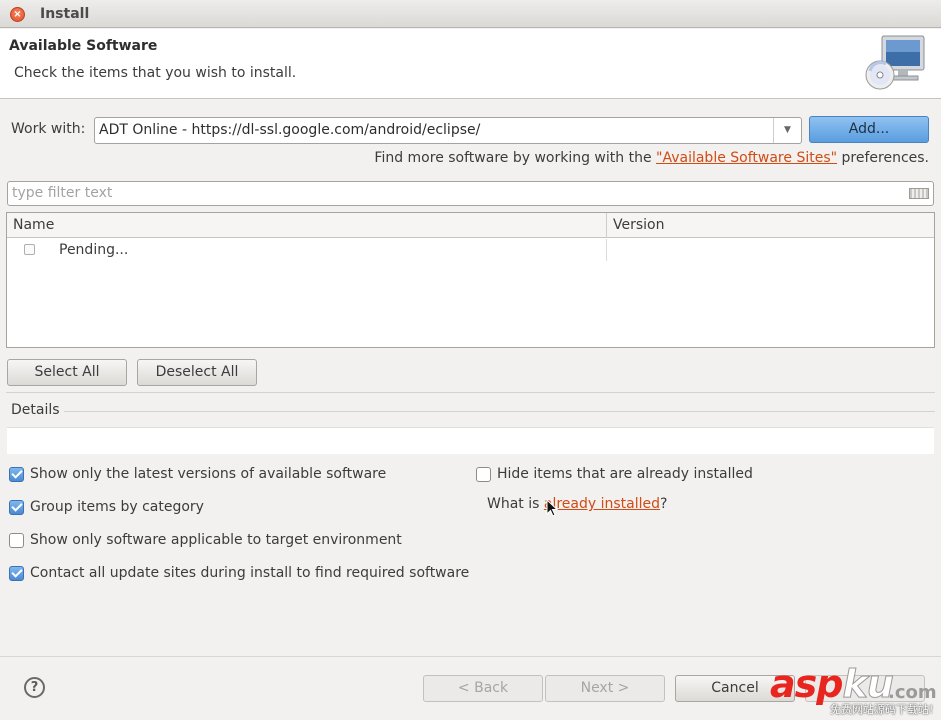 The width and height of the screenshot is (941, 720). Describe the element at coordinates (470, 225) in the screenshot. I see `table-header: Name Version` at that location.